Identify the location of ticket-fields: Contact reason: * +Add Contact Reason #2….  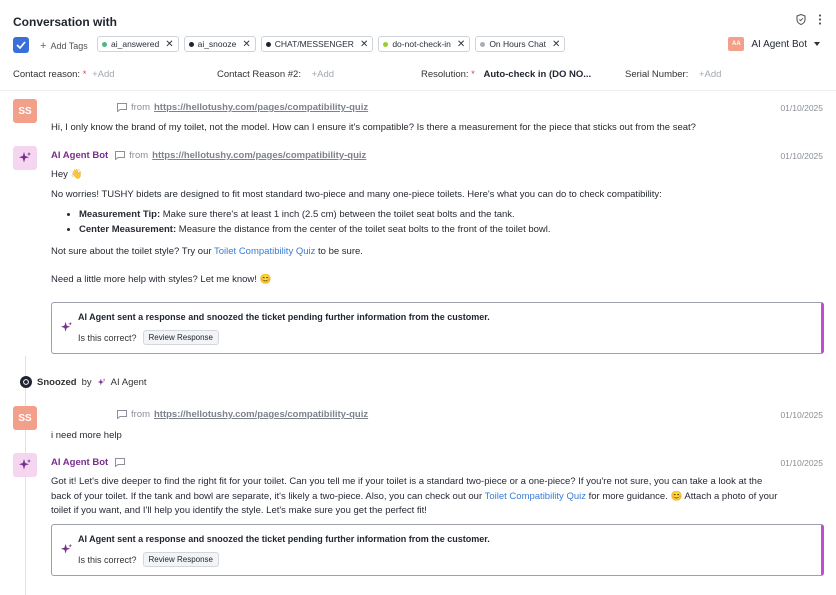
(424, 75).